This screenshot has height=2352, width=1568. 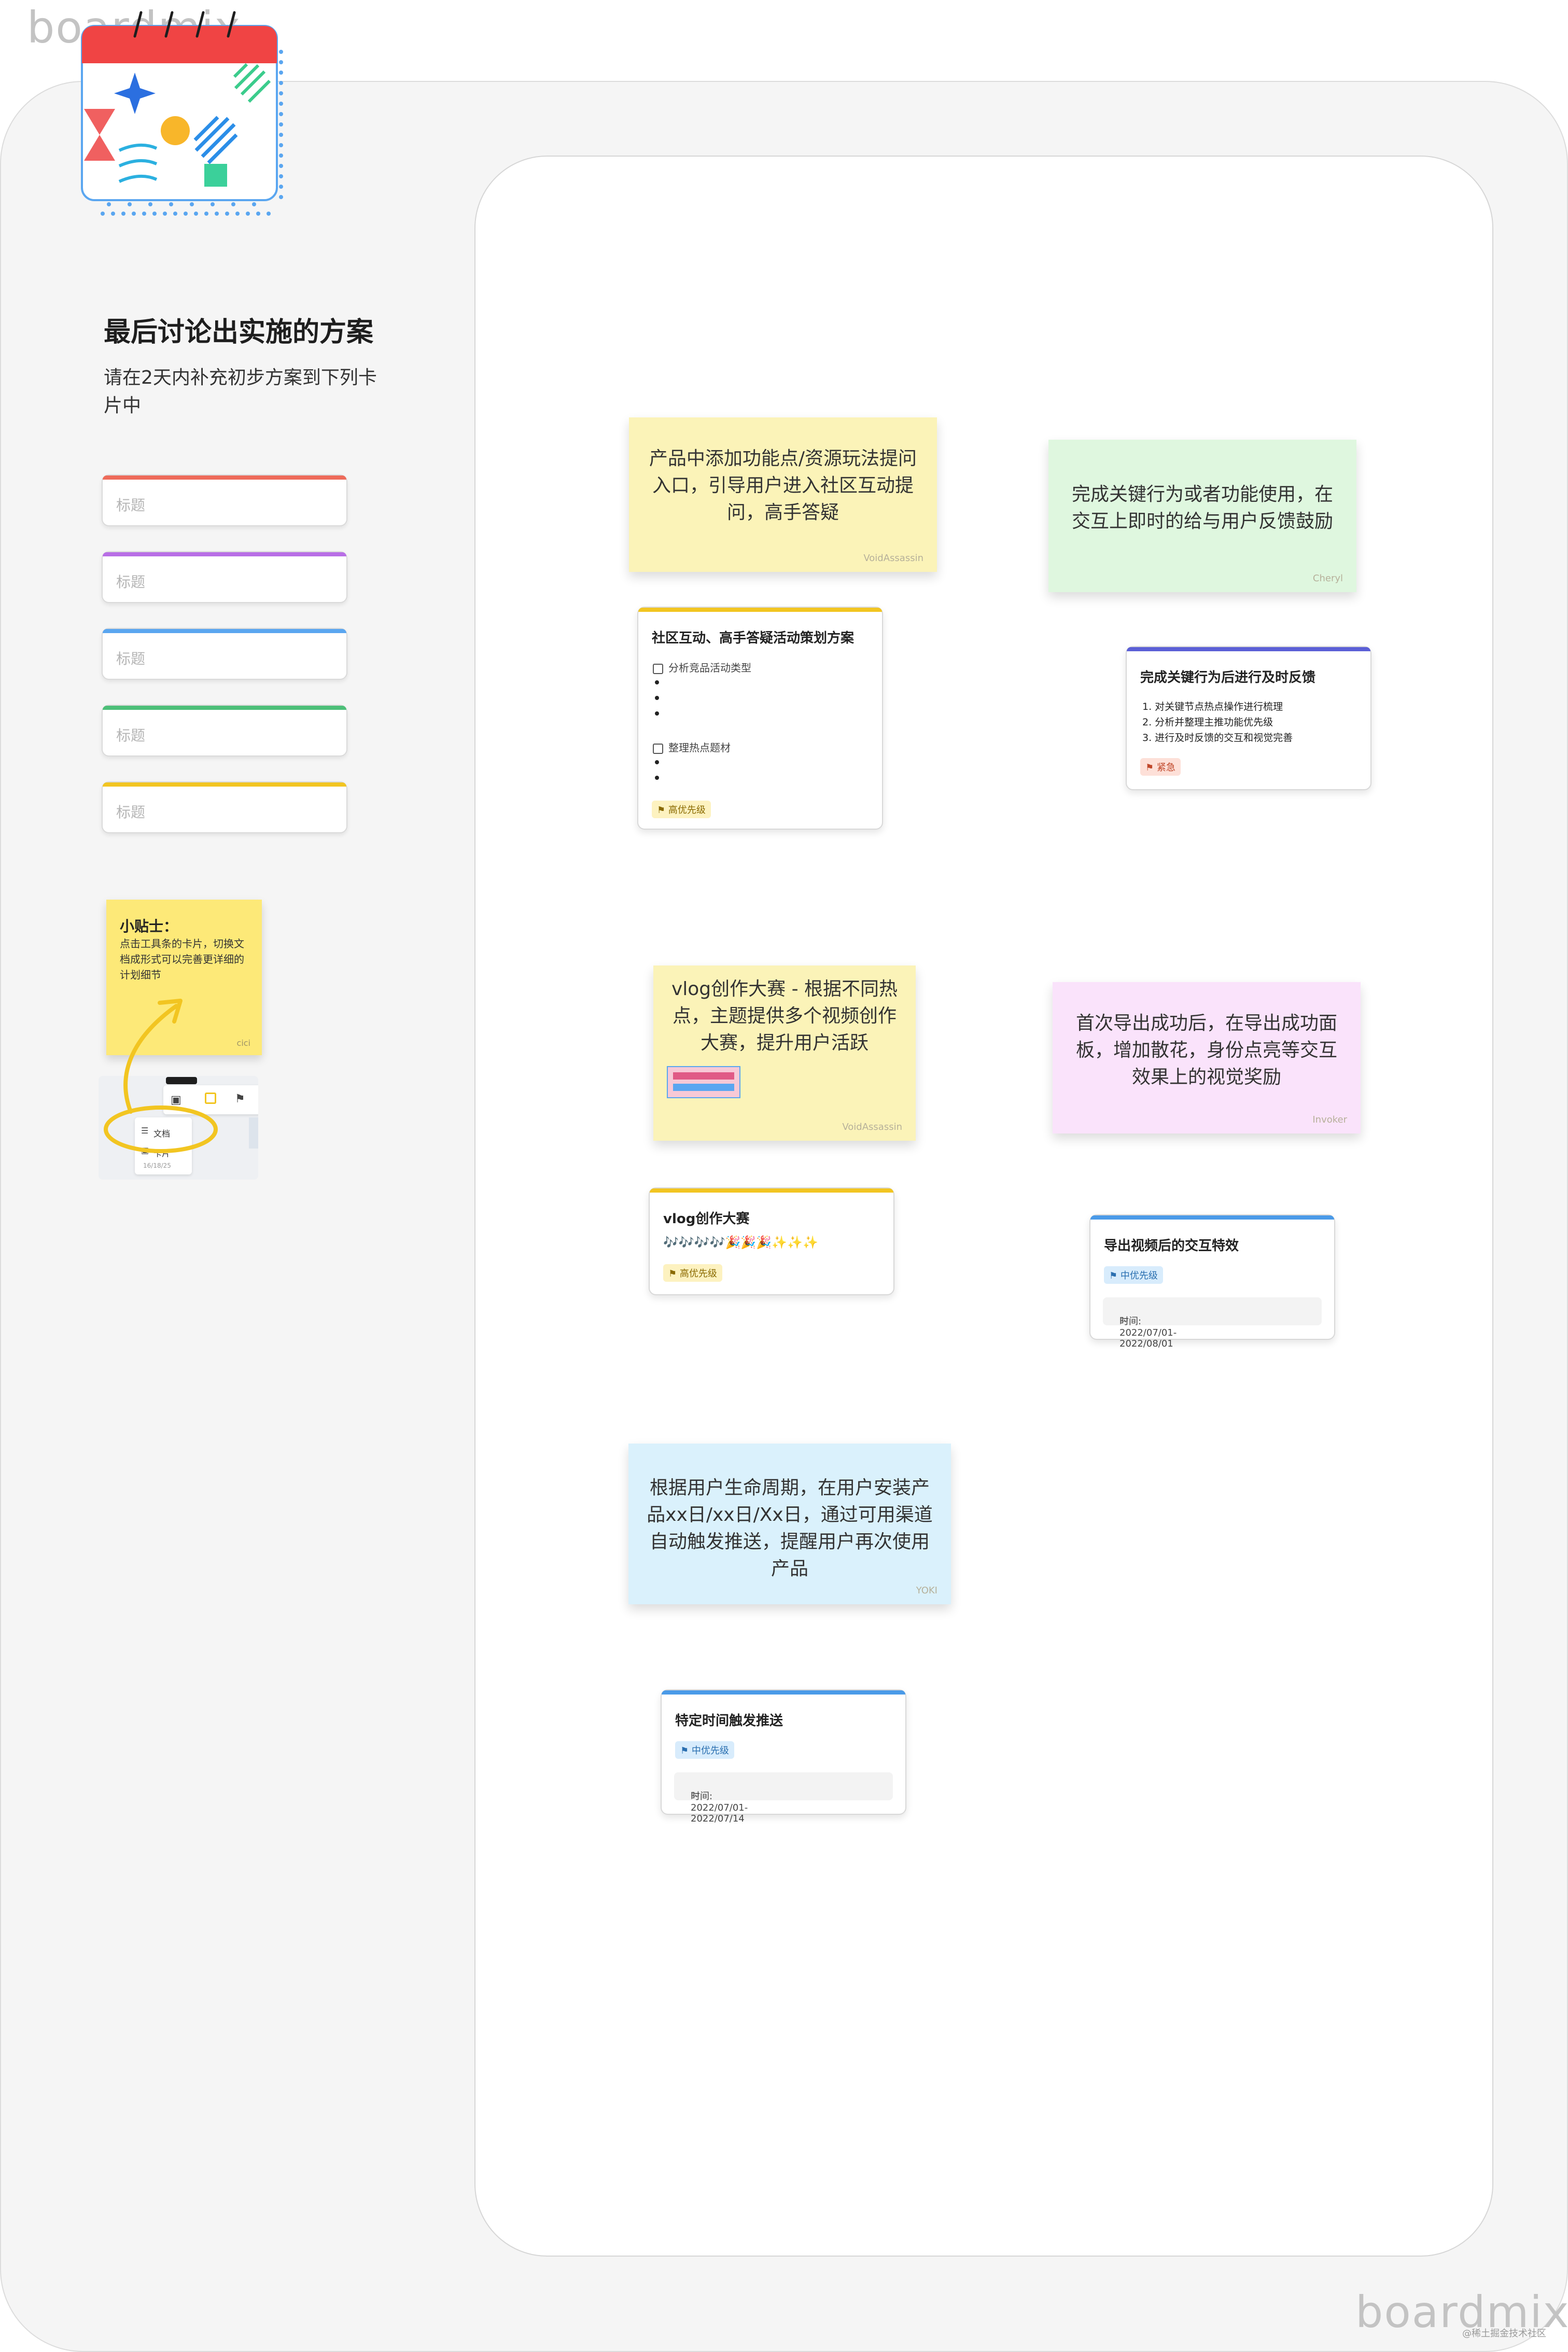 I want to click on card-vlog-contest: vlog创作大赛 🎶🎶🎶🎶🎉🎉🎉✨✨✨ ⚑ 高优先级, so click(x=771, y=1241).